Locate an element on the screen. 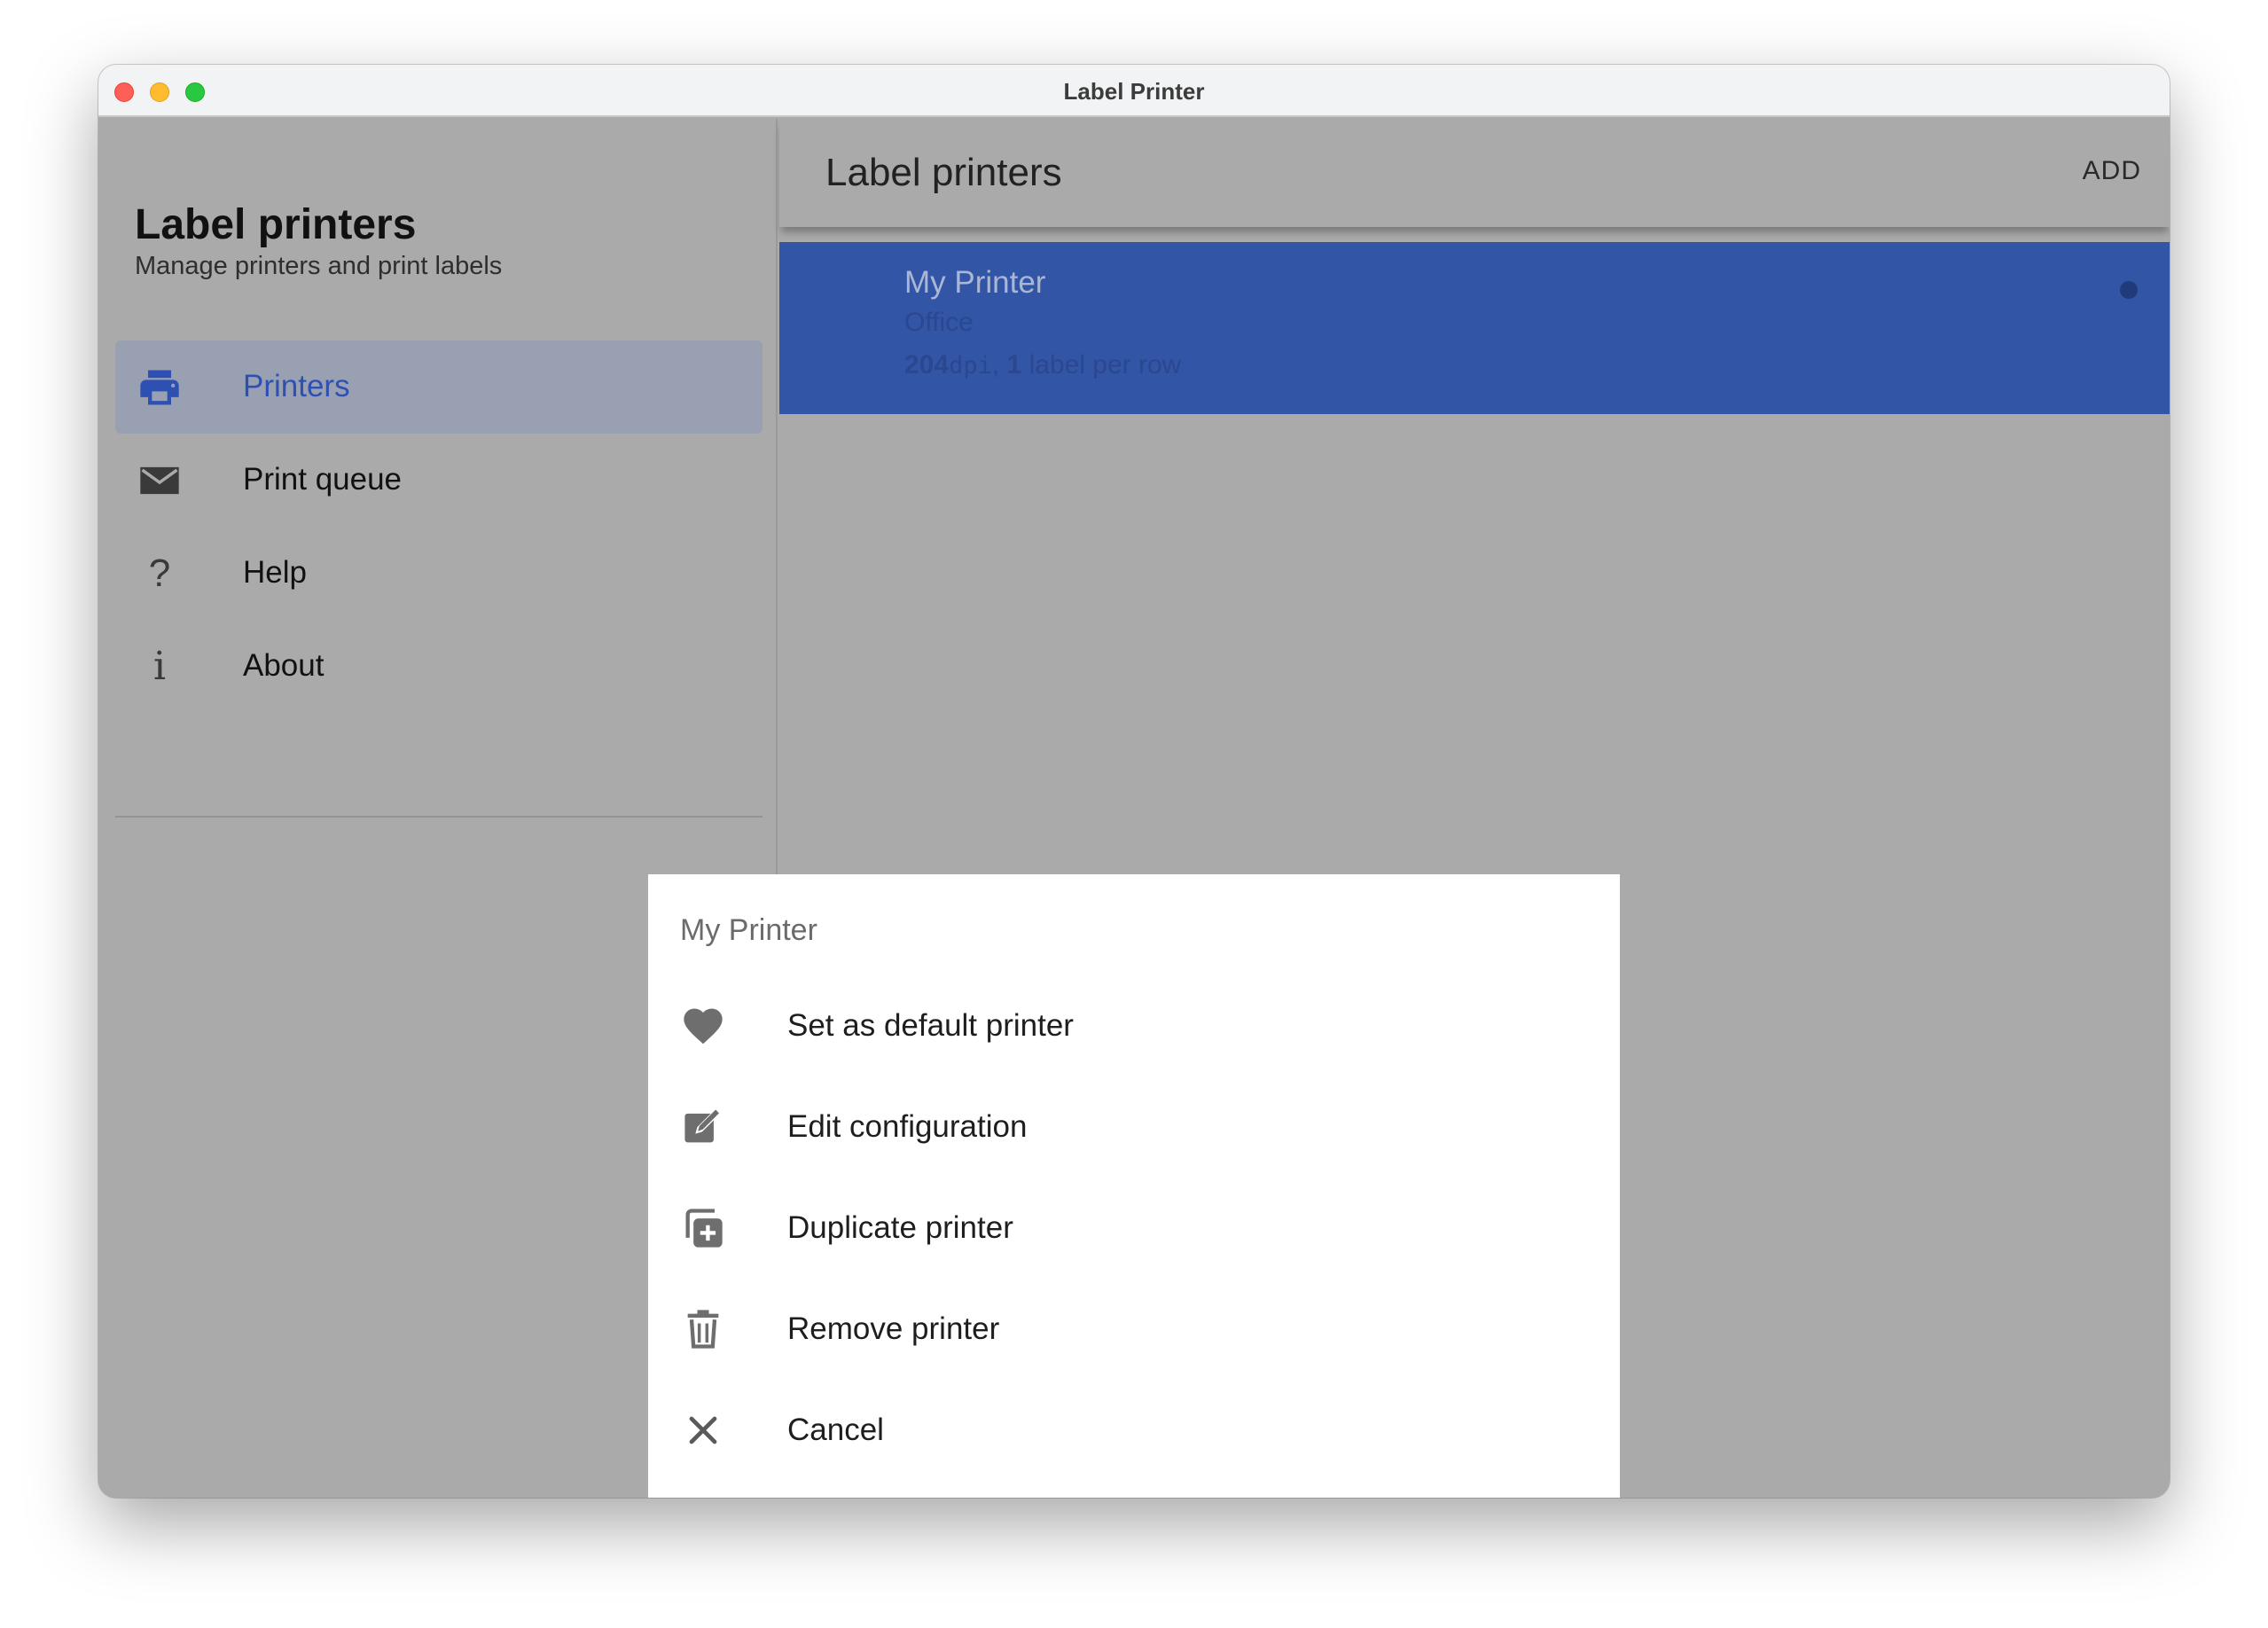 The height and width of the screenshot is (1628, 2268). action-sheet-title: My Printer is located at coordinates (748, 930).